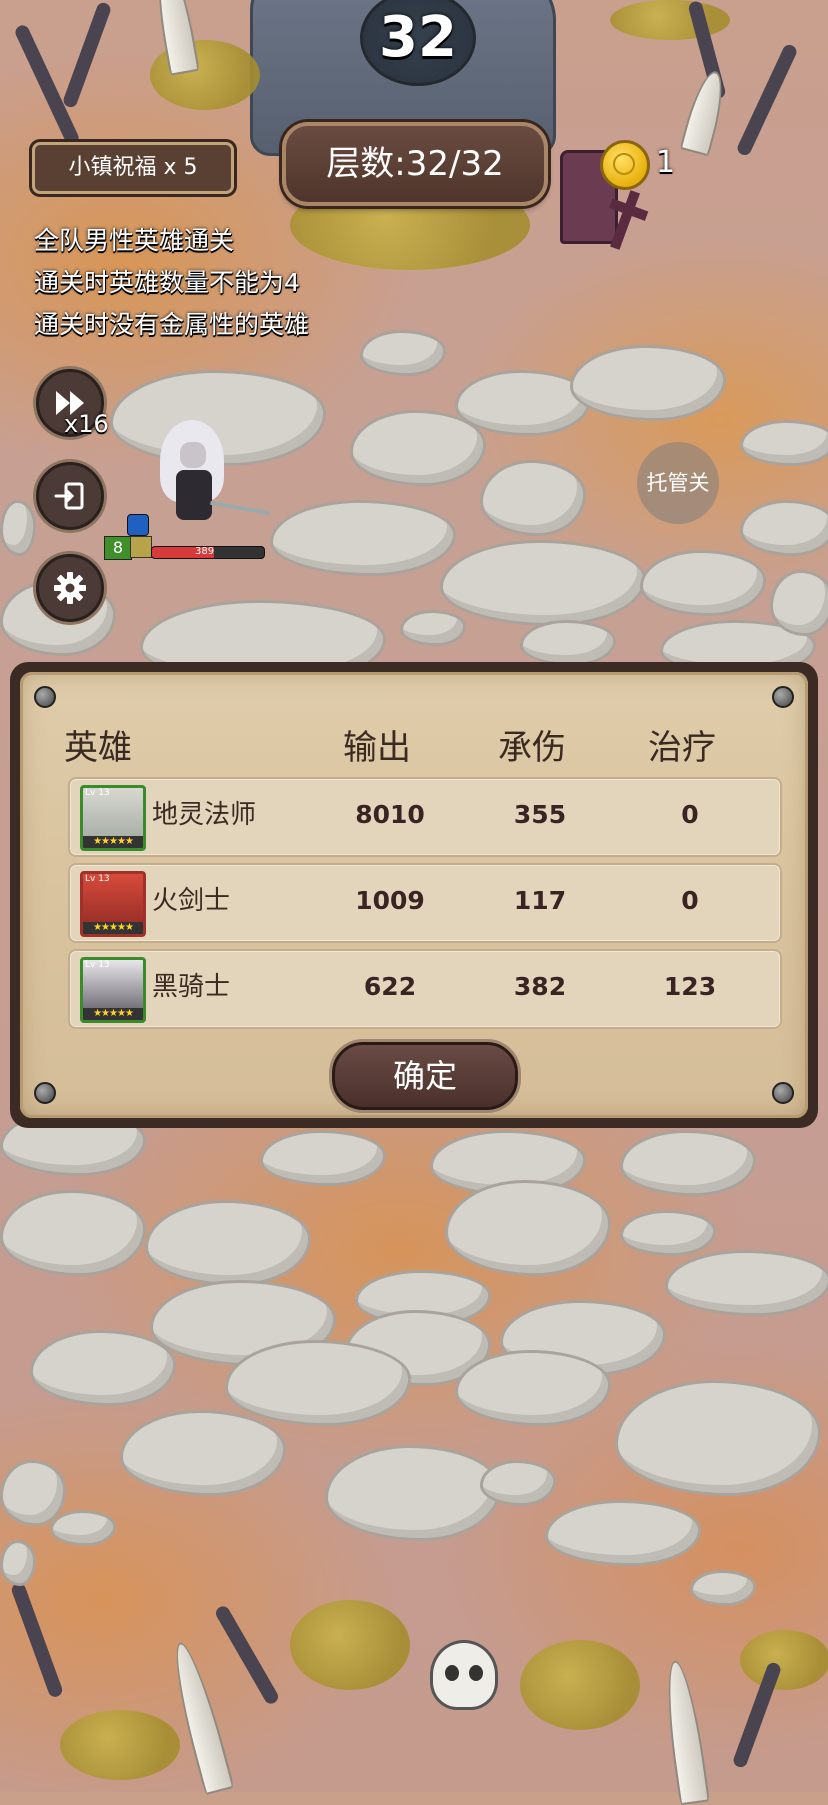 Image resolution: width=828 pixels, height=1805 pixels. What do you see at coordinates (204, 815) in the screenshot?
I see `hero-name: 地灵法师` at bounding box center [204, 815].